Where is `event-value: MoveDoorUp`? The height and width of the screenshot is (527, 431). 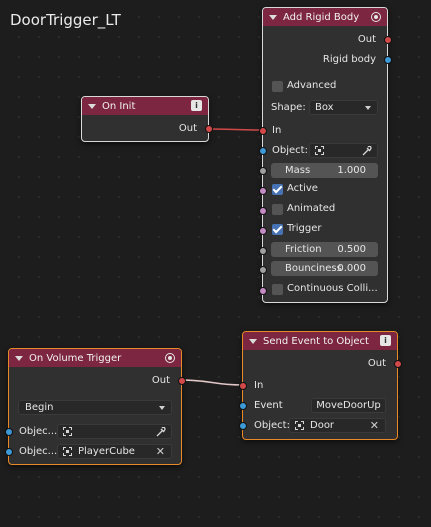
event-value: MoveDoorUp is located at coordinates (348, 405).